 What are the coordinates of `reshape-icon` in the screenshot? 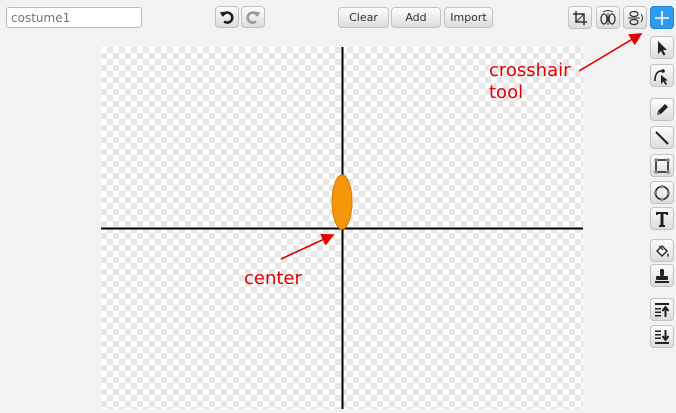 It's located at (661, 76).